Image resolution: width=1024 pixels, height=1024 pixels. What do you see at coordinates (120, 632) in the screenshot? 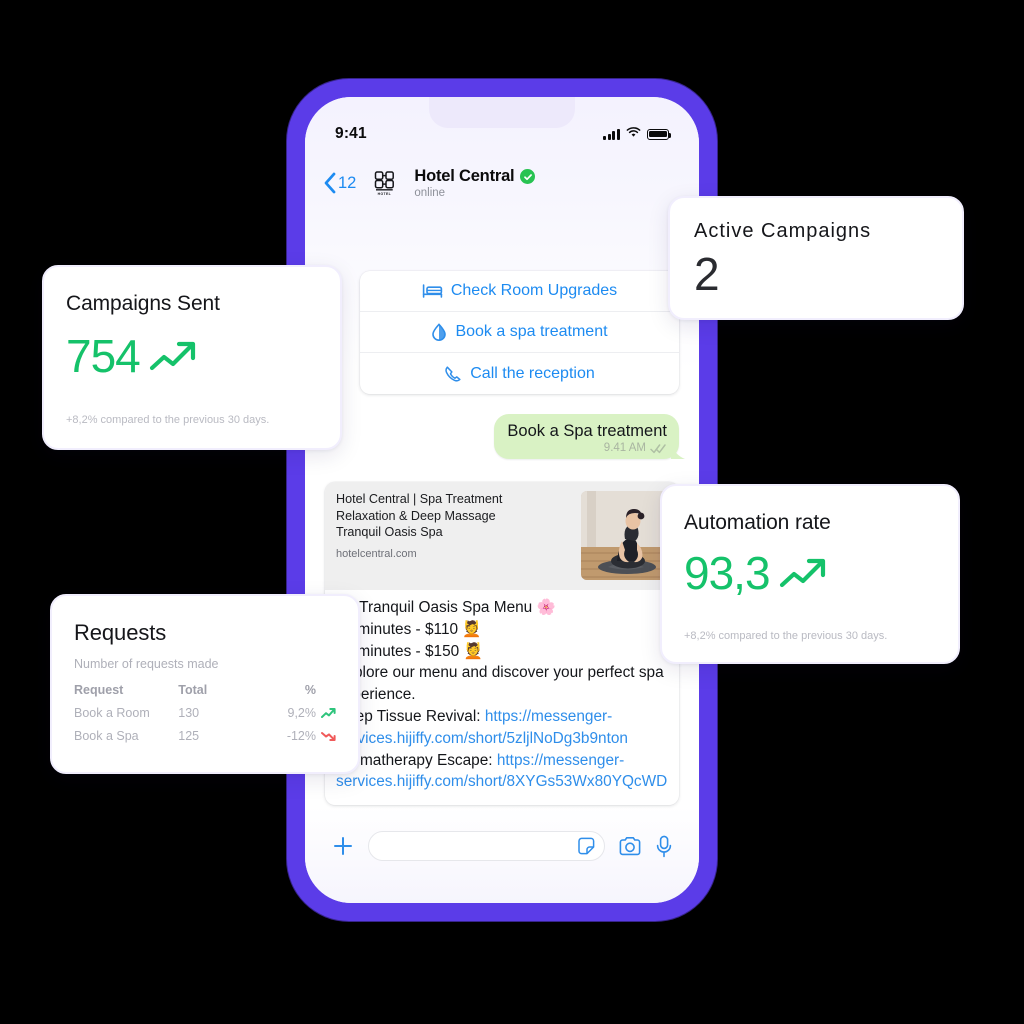
I see `card-title: Requests` at bounding box center [120, 632].